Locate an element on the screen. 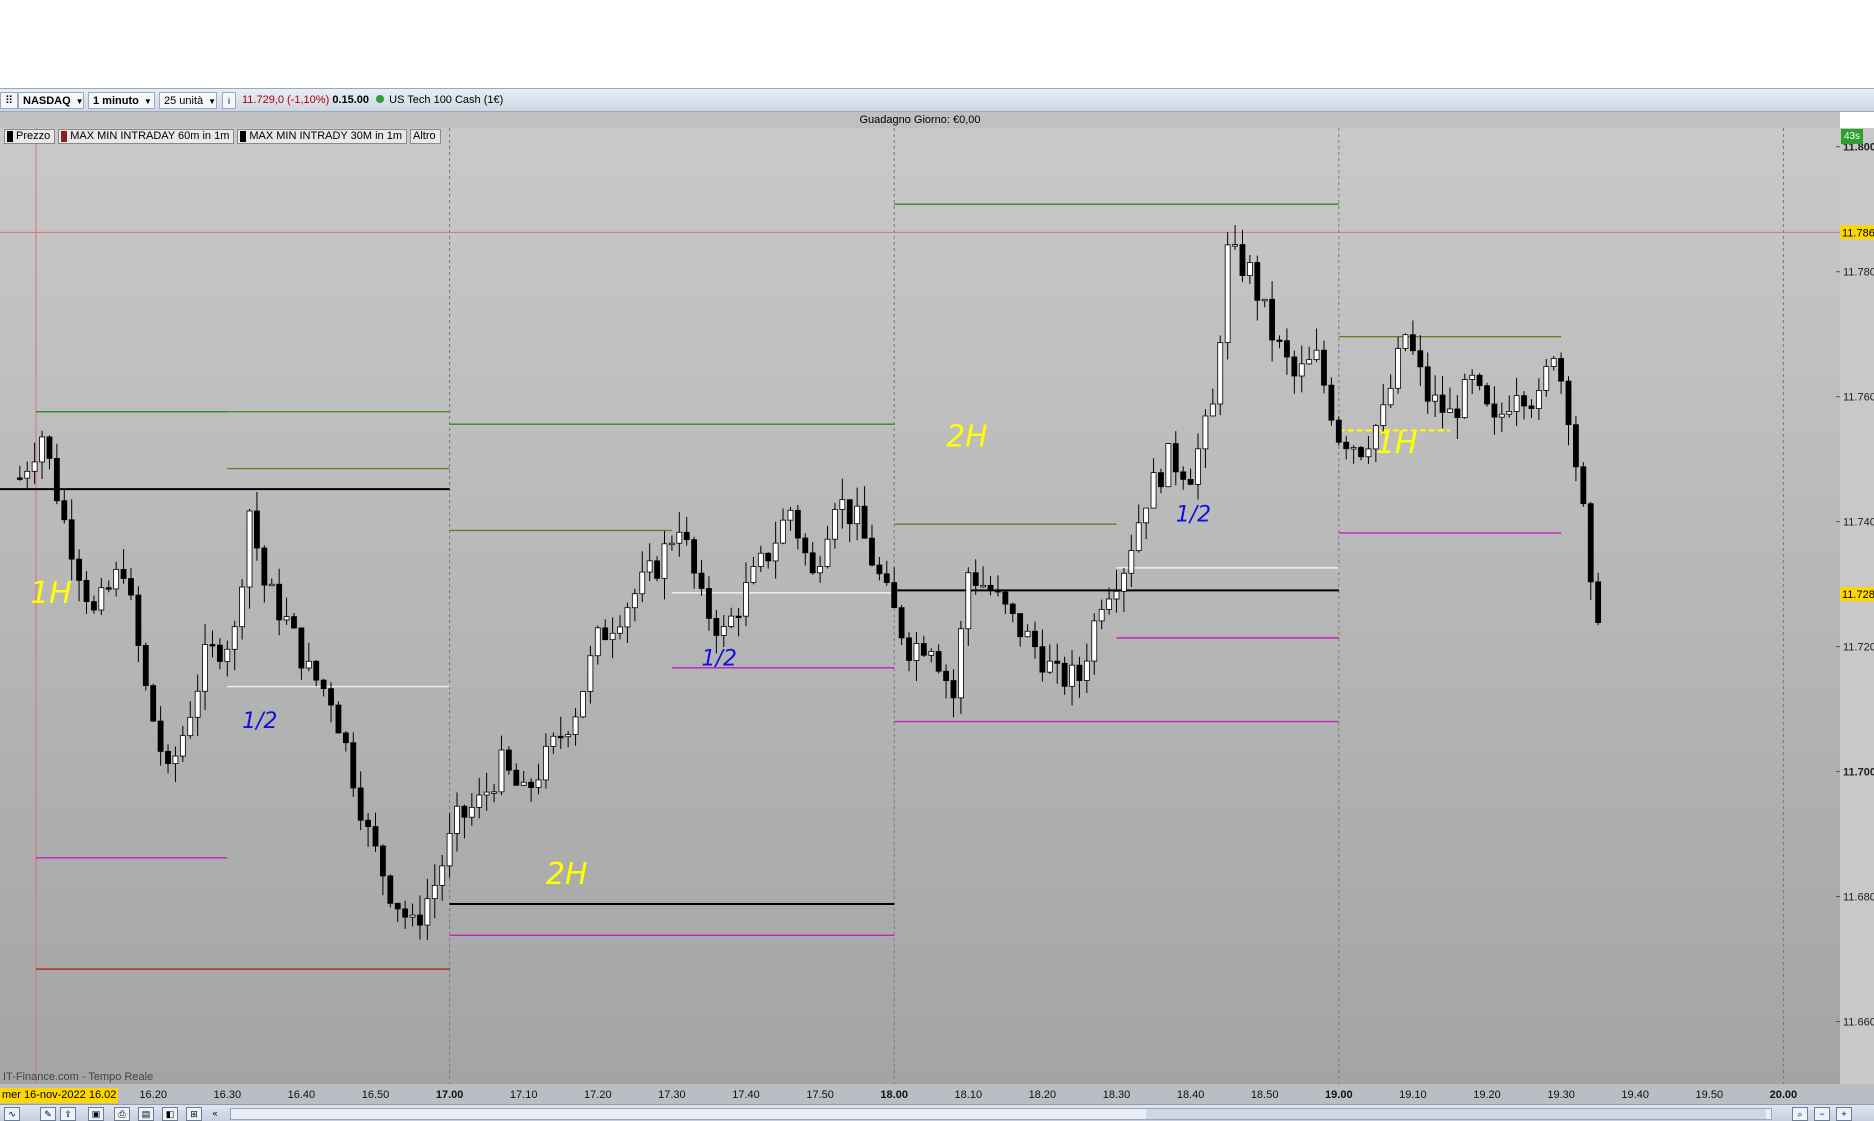 This screenshot has width=1874, height=1121. x-tick-label: 17.50 is located at coordinates (820, 1095).